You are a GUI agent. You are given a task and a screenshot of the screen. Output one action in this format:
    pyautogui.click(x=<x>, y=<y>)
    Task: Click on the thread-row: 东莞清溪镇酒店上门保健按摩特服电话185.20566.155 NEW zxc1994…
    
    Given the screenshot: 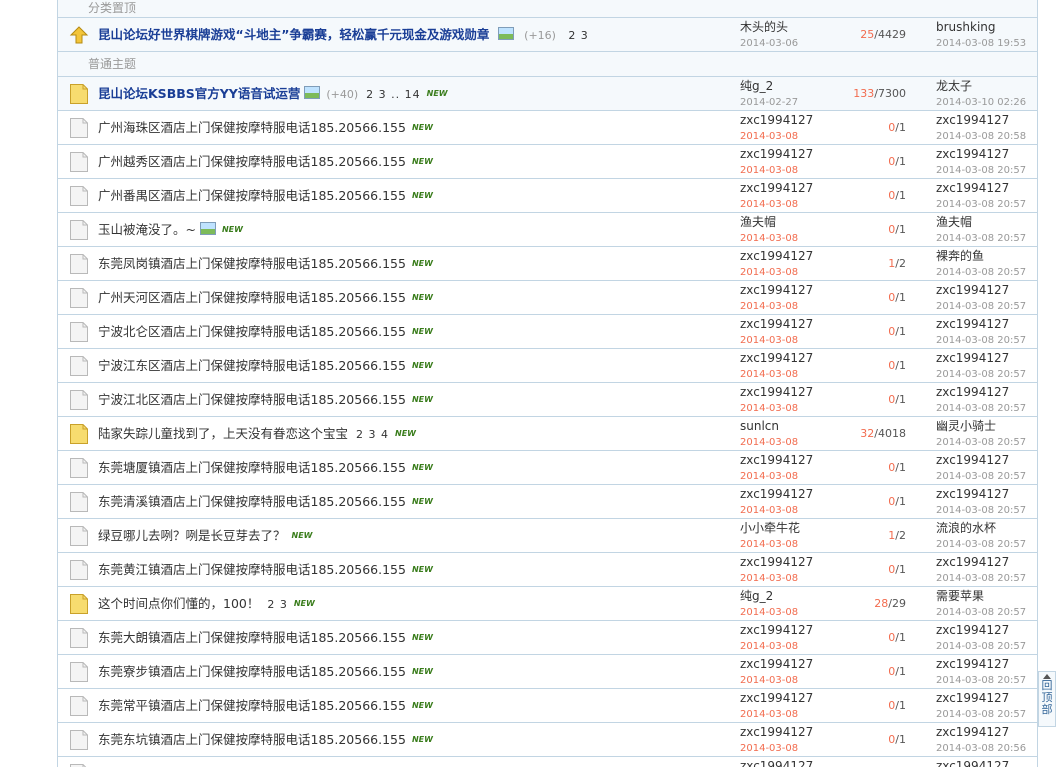 What is the action you would take?
    pyautogui.click(x=547, y=502)
    